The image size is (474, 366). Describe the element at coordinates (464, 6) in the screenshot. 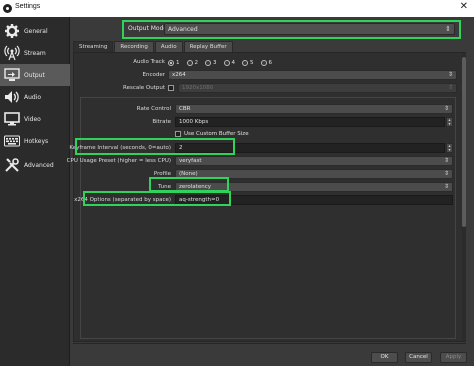

I see `close-icon: ✕` at that location.